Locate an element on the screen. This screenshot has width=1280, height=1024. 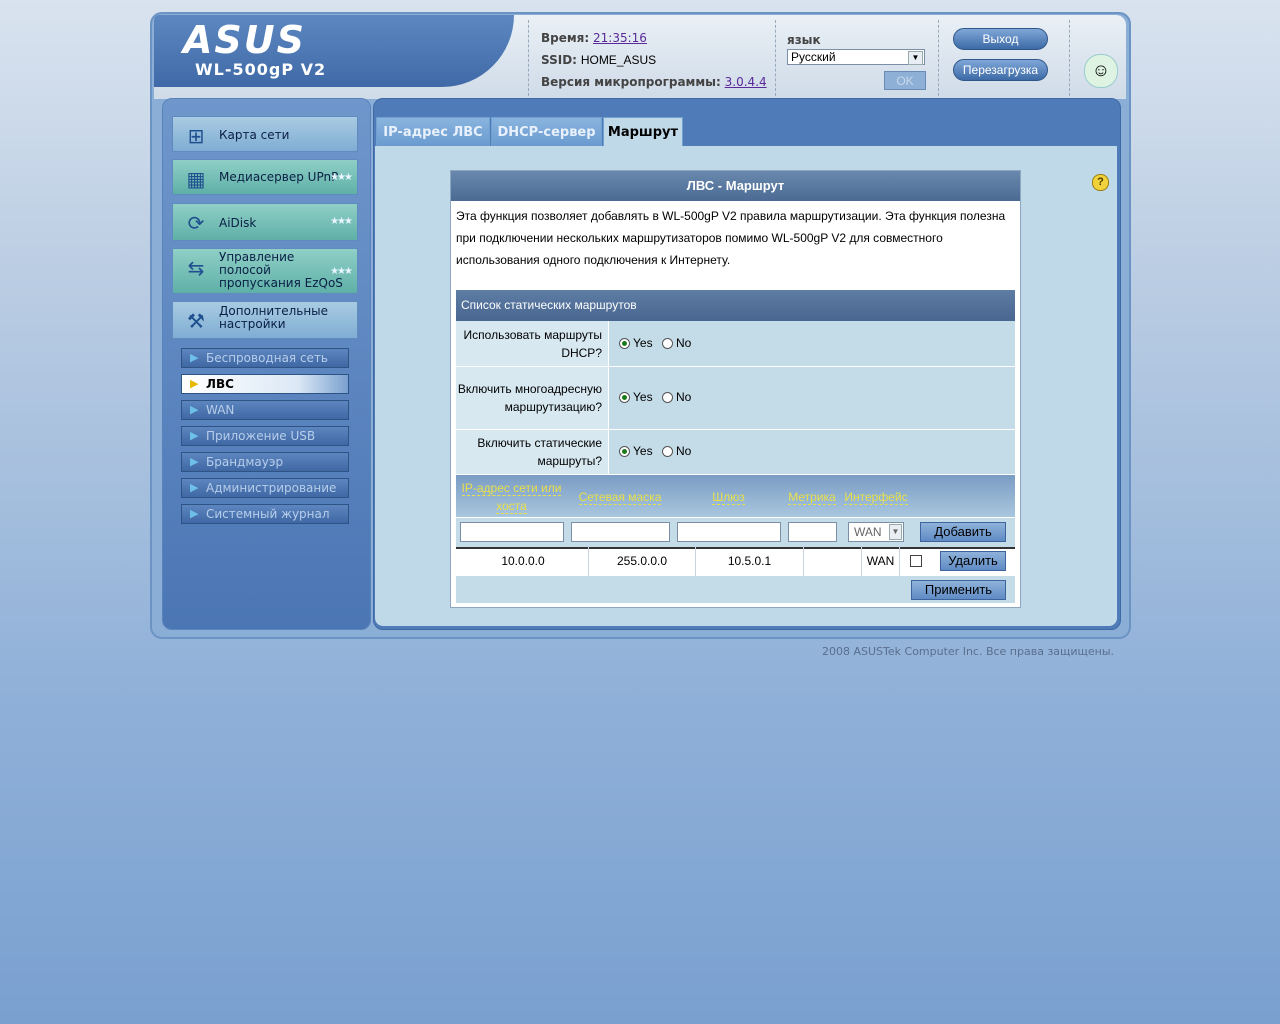
time-link: 21:35:16 is located at coordinates (620, 38).